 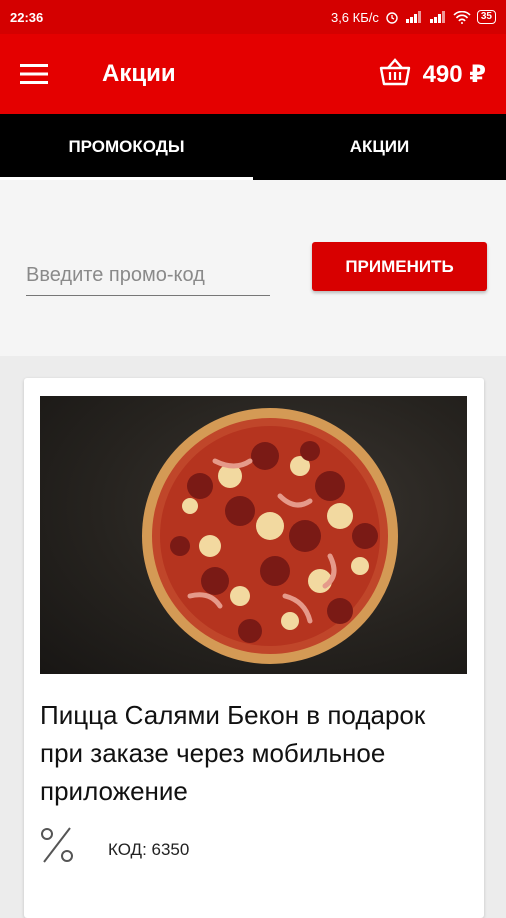 What do you see at coordinates (486, 17) in the screenshot?
I see `battery-icon: 35` at bounding box center [486, 17].